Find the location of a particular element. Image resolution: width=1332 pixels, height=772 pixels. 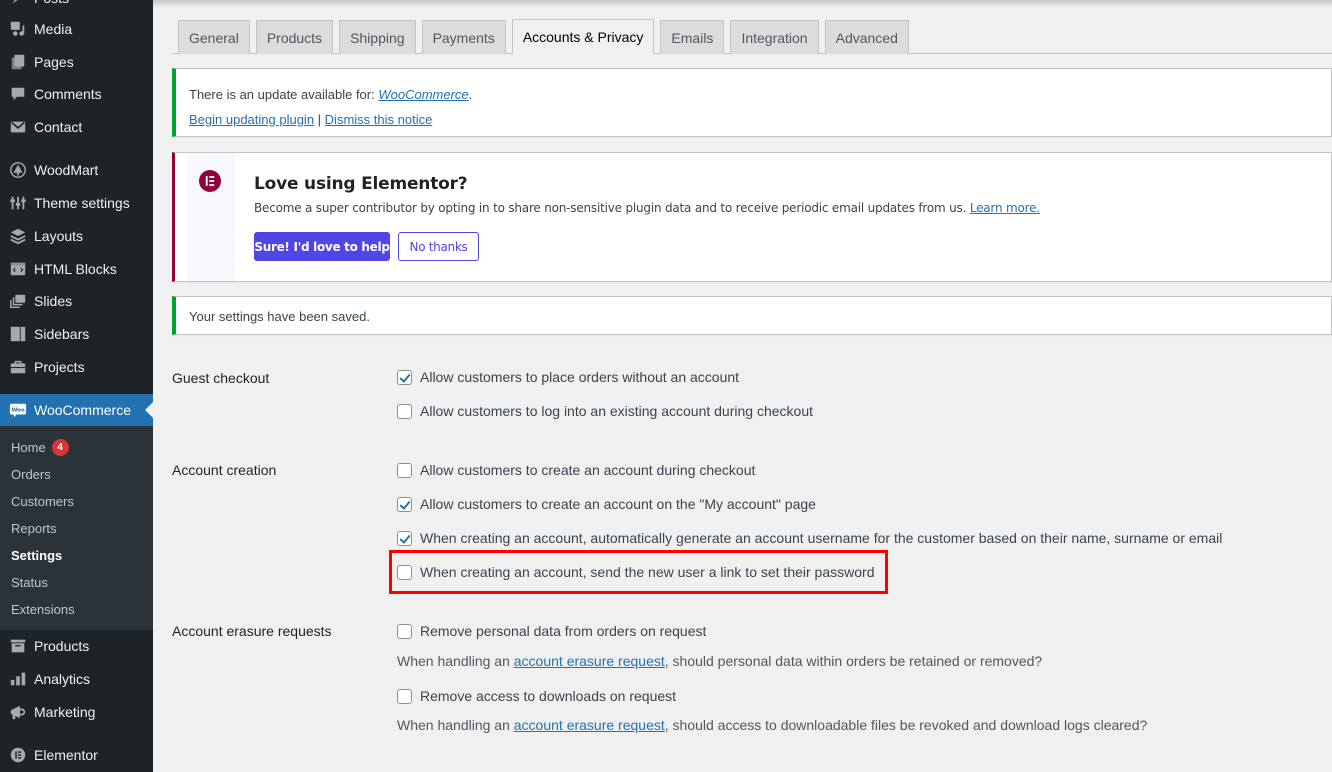

media-icon is located at coordinates (18, 29).